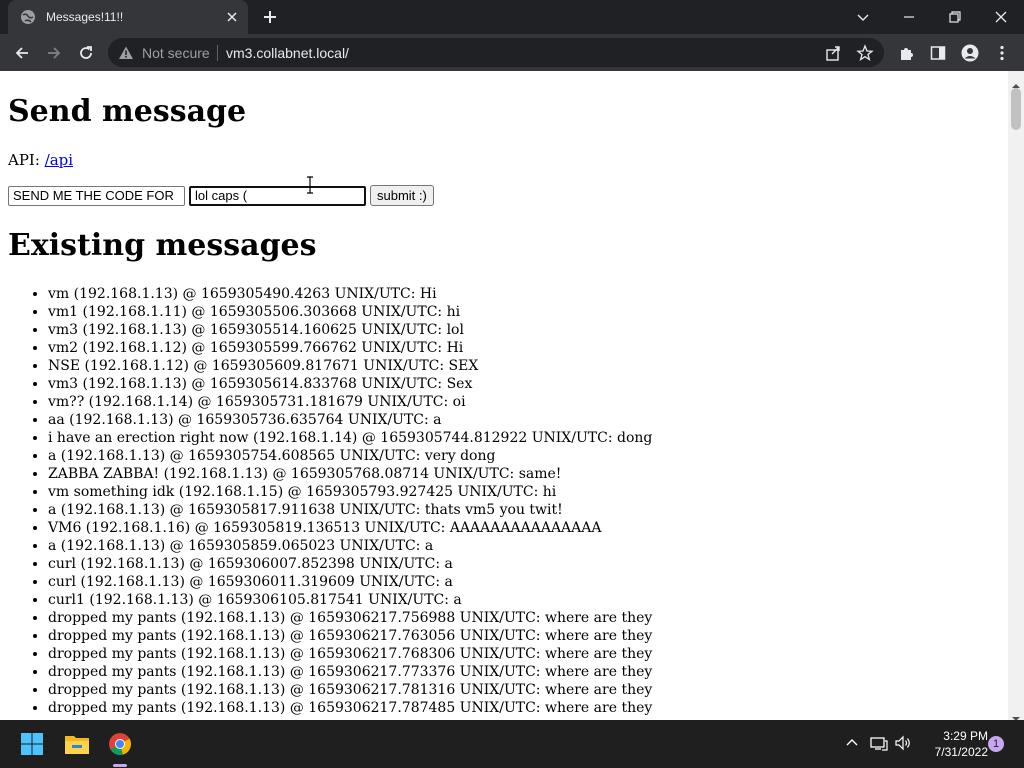  What do you see at coordinates (96, 195) in the screenshot?
I see `subject-input` at bounding box center [96, 195].